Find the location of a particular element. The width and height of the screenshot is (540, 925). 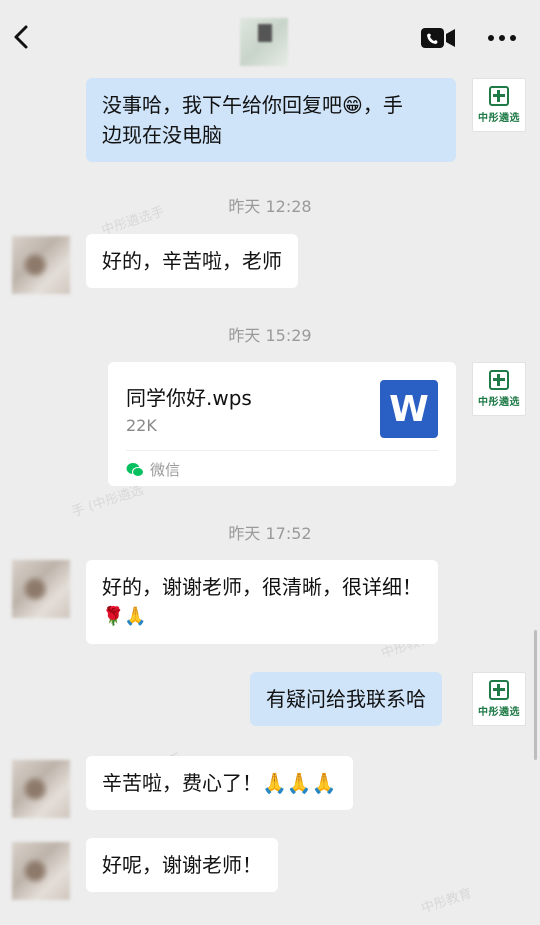

message-text: 边现在没电脑 is located at coordinates (162, 135).